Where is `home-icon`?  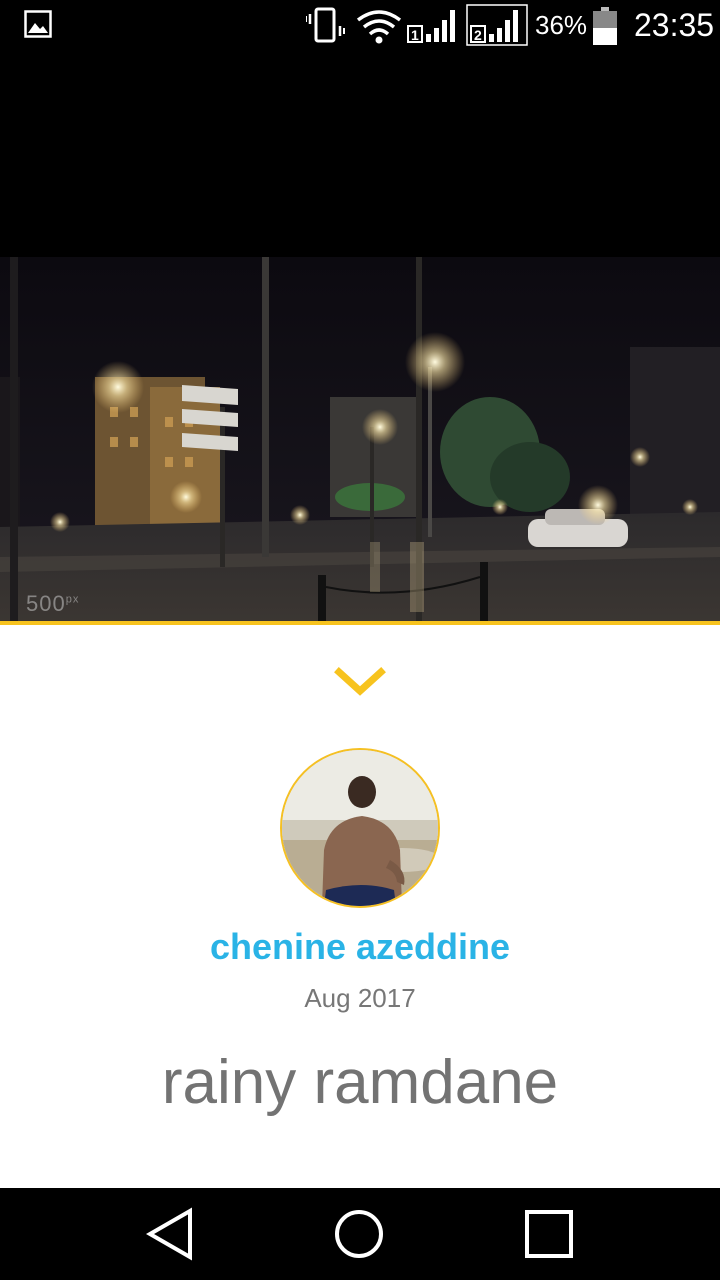
home-icon is located at coordinates (359, 1234).